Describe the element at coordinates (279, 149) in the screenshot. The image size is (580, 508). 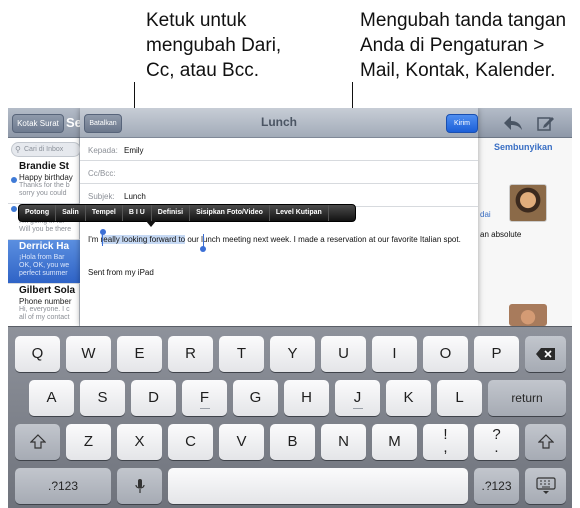
I see `to-field: Kepada: Emily` at that location.